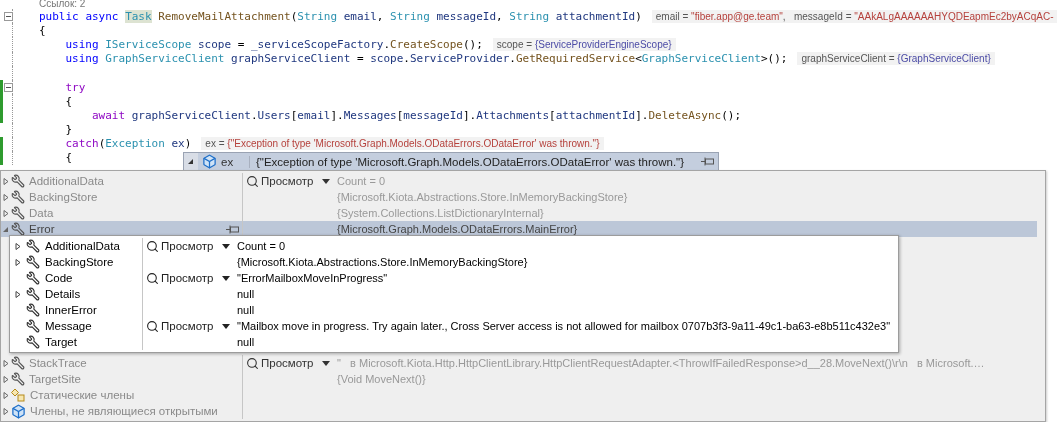 This screenshot has height=422, width=1058. What do you see at coordinates (68, 130) in the screenshot?
I see `code-line: }` at bounding box center [68, 130].